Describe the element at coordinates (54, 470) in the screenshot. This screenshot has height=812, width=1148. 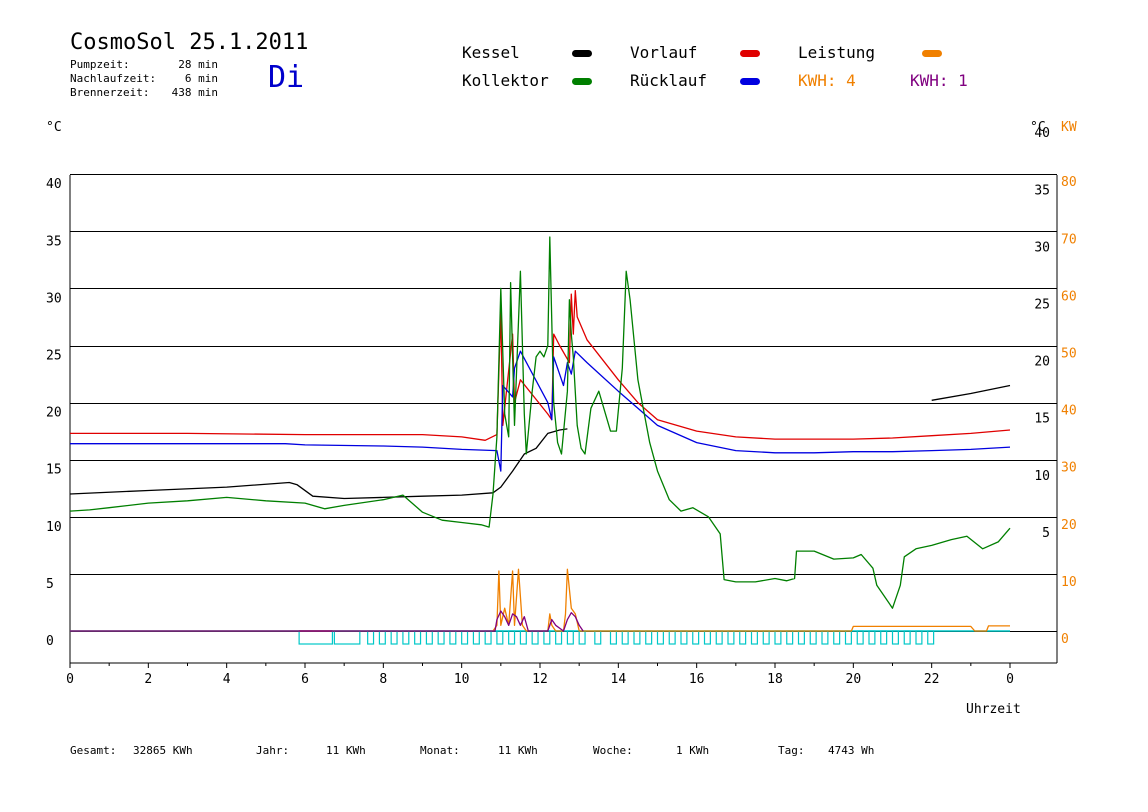
I see `y-tick-left: 15` at that location.